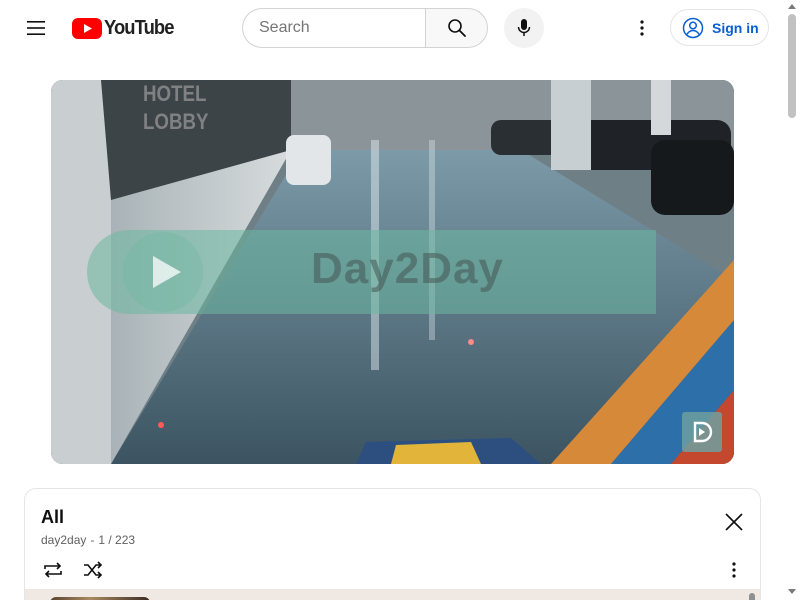  I want to click on day2day-channel-icon, so click(703, 432).